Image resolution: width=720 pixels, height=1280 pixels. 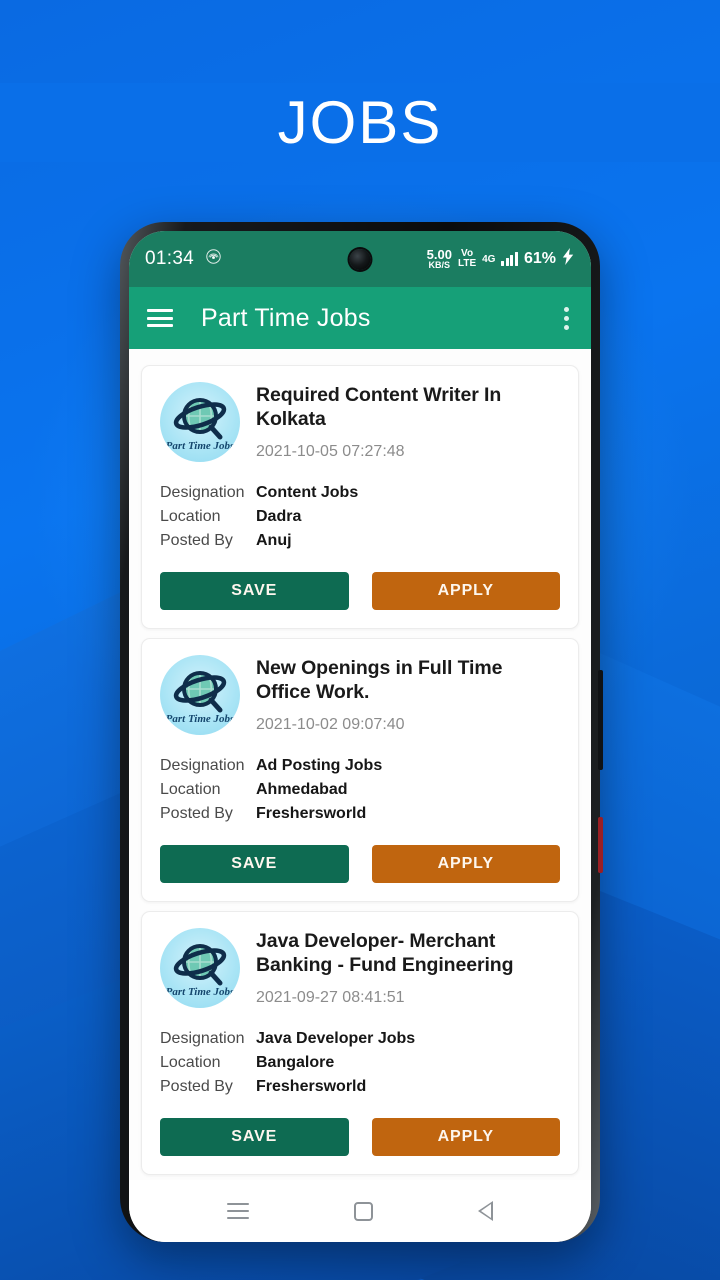 What do you see at coordinates (360, 352) in the screenshot?
I see `section-title: Featured Jobs` at bounding box center [360, 352].